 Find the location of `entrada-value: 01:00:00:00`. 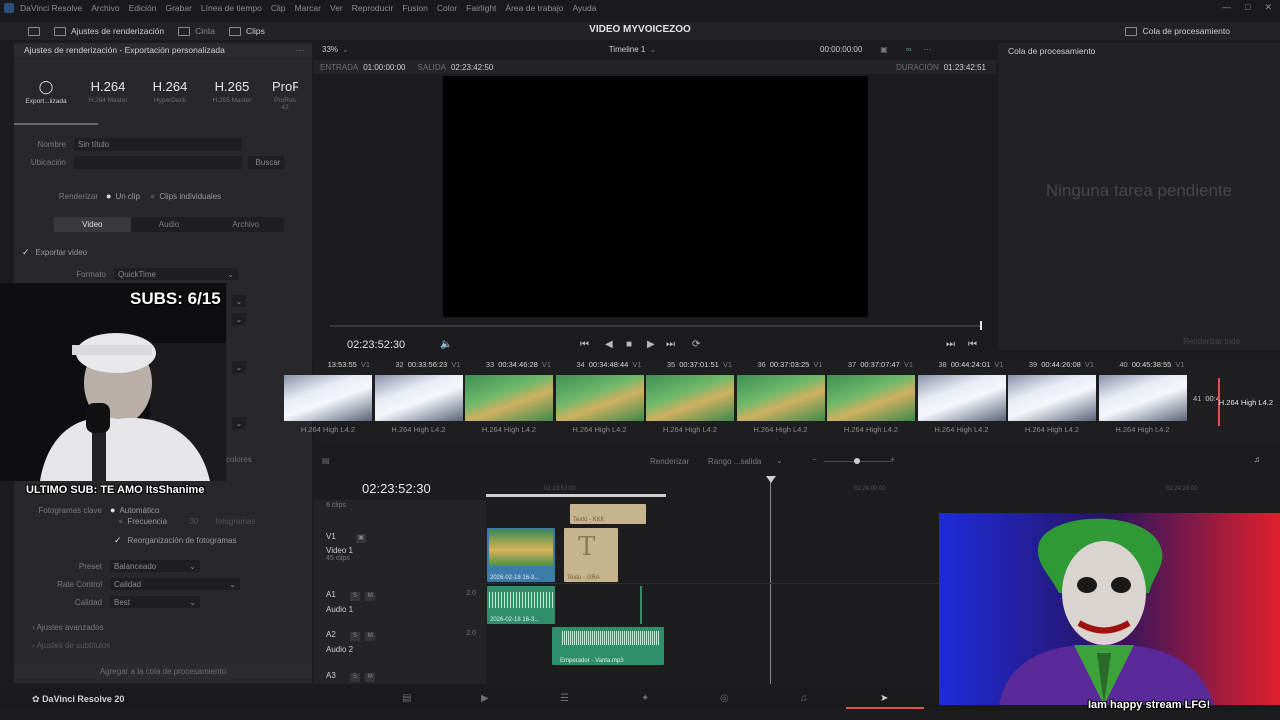

entrada-value: 01:00:00:00 is located at coordinates (384, 67).